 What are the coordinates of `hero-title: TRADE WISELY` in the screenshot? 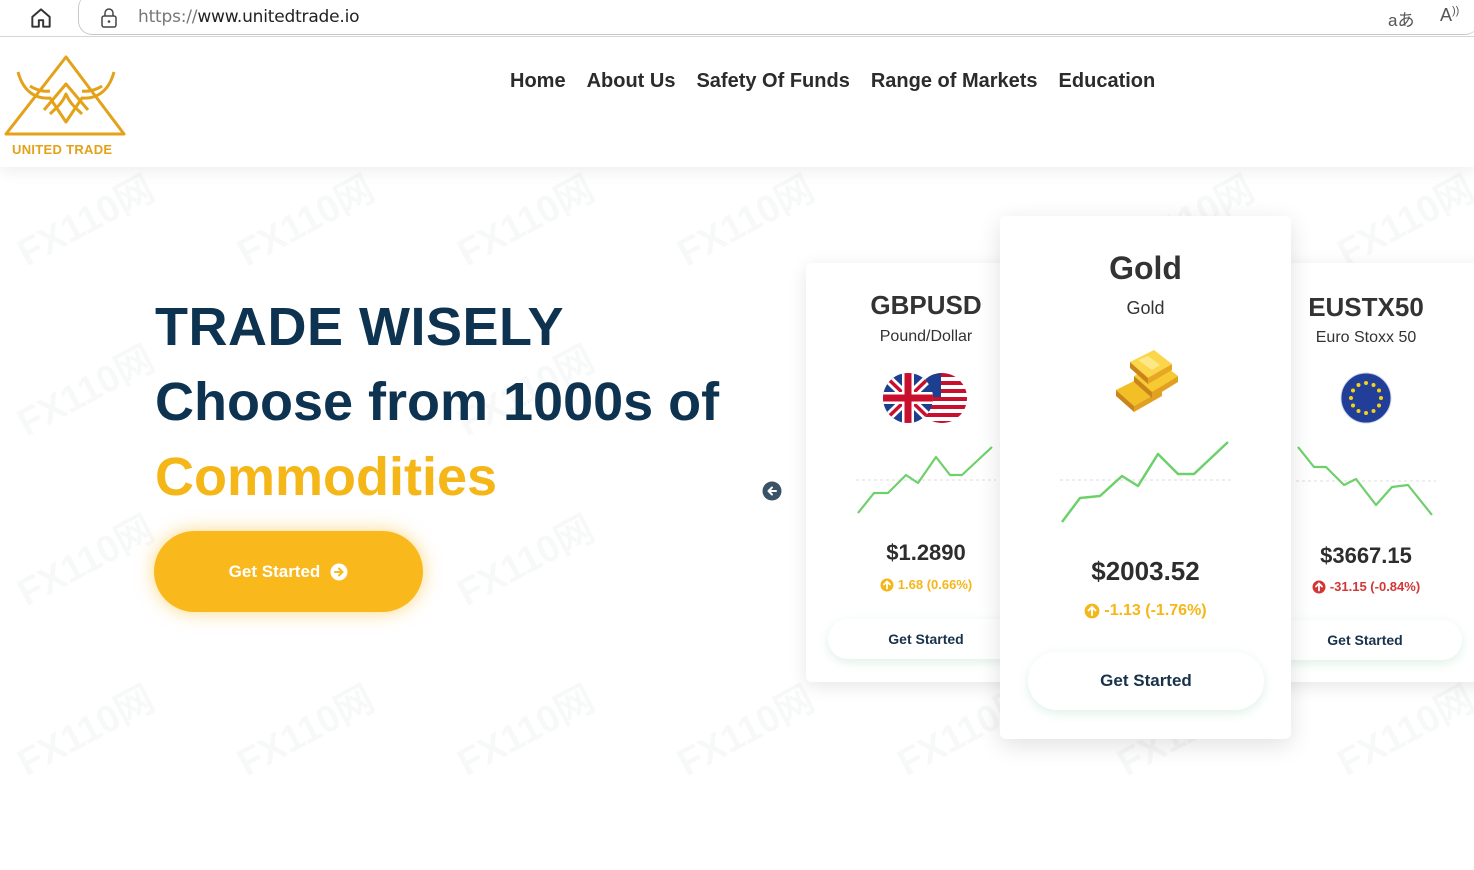 It's located at (360, 327).